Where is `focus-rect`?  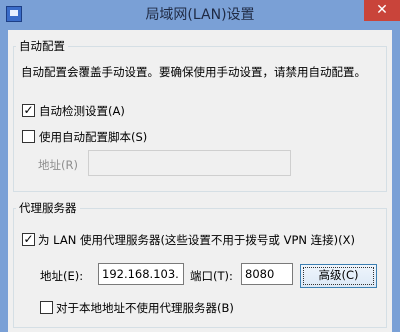
focus-rect is located at coordinates (338, 276).